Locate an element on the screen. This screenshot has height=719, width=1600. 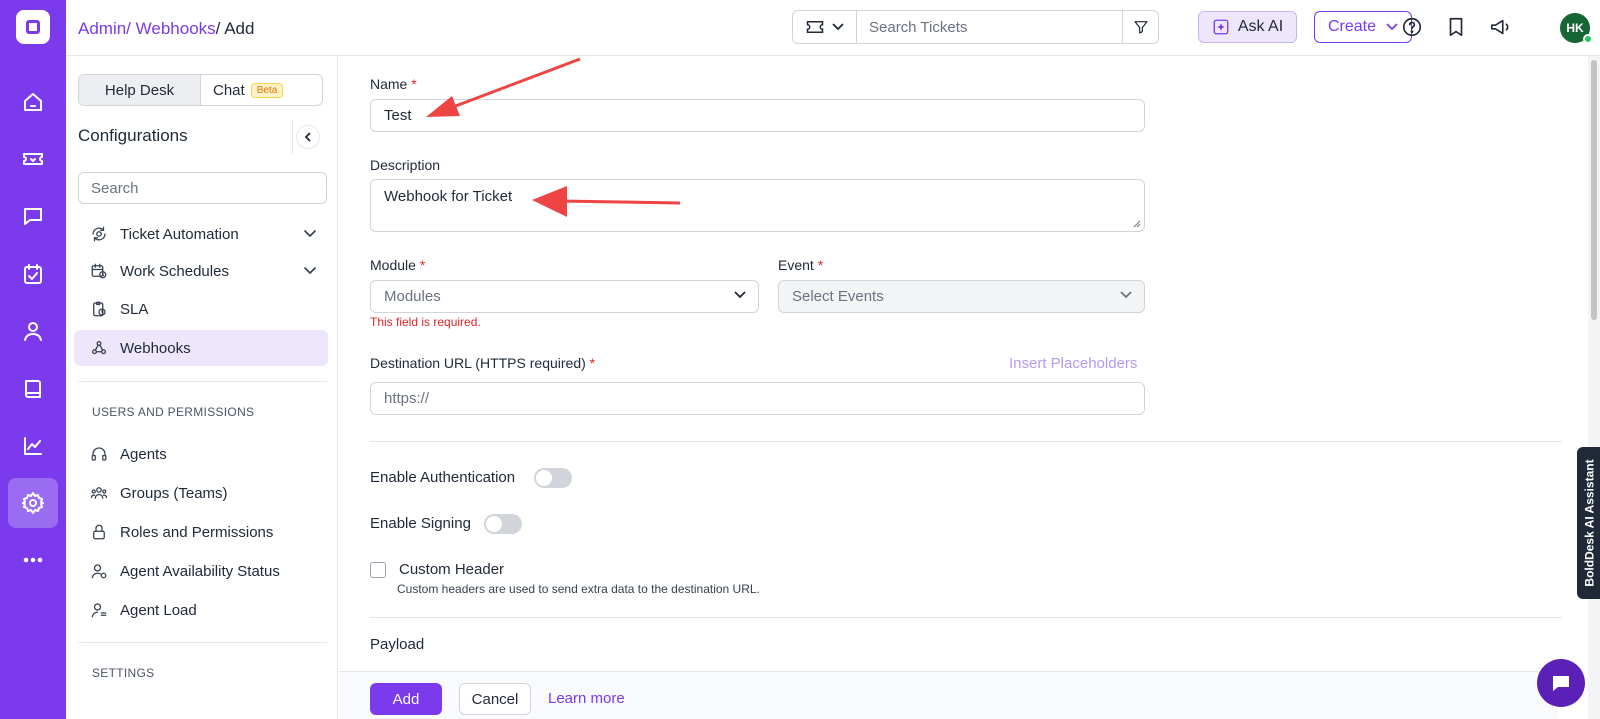
lock-icon is located at coordinates (99, 532).